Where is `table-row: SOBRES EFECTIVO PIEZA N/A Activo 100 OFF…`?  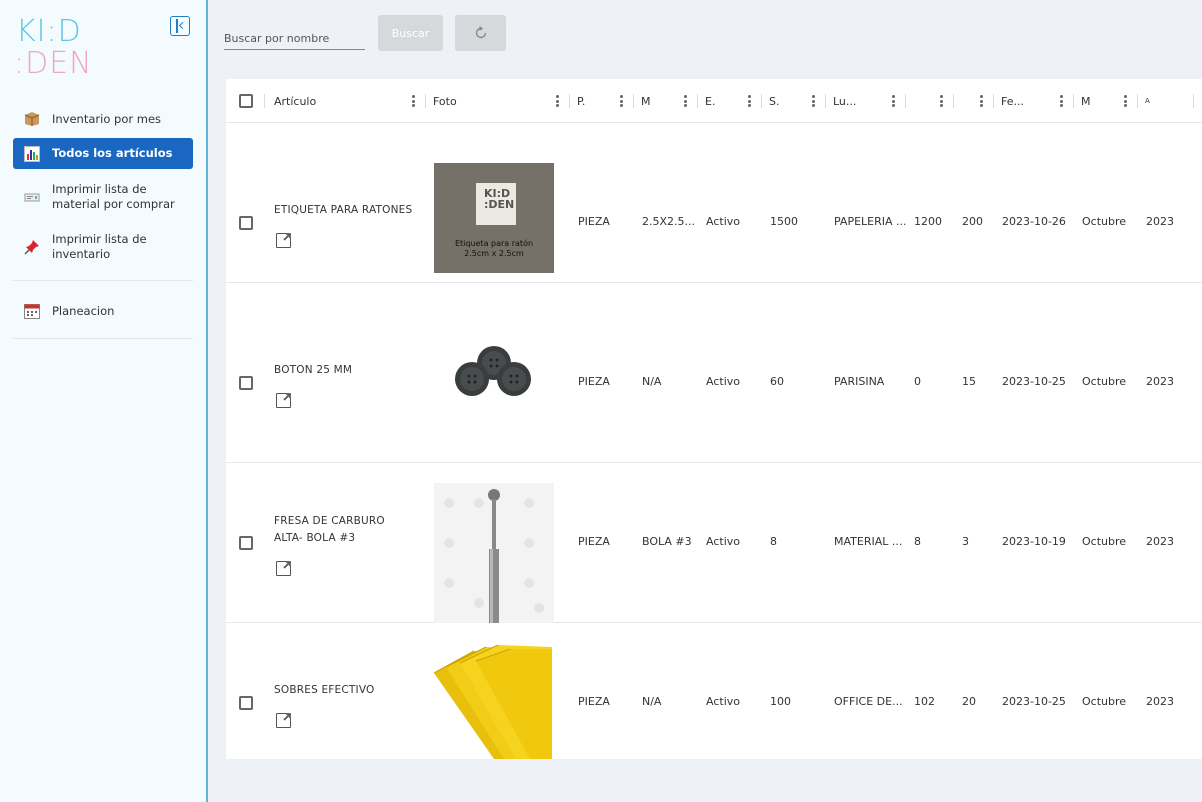
table-row: SOBRES EFECTIVO PIEZA N/A Activo 100 OFF… is located at coordinates (714, 691).